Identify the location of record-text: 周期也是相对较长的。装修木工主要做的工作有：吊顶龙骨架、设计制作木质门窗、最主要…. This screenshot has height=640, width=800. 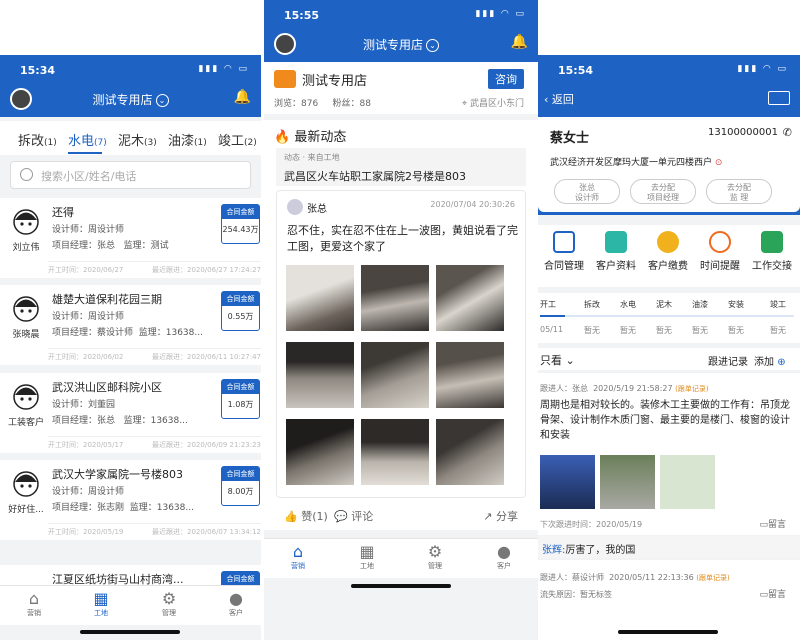
(665, 420).